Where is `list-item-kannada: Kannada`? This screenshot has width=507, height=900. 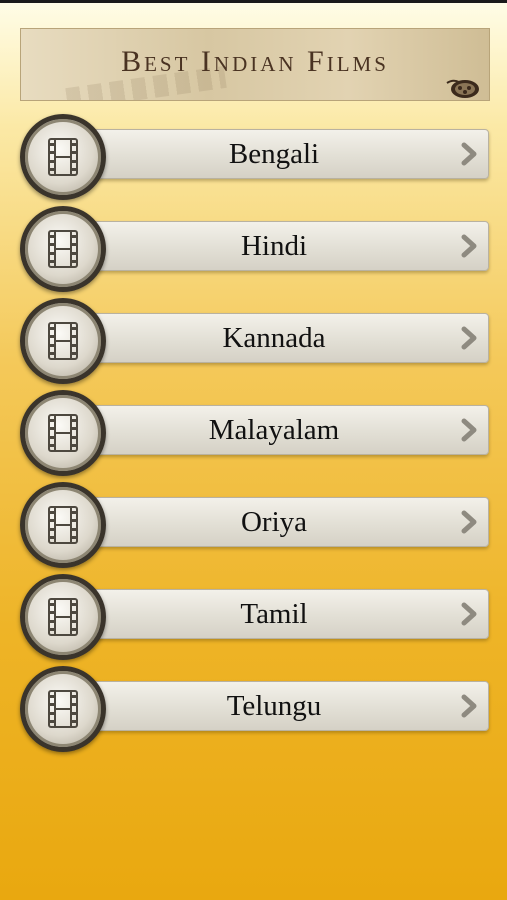 list-item-kannada: Kannada is located at coordinates (255, 343).